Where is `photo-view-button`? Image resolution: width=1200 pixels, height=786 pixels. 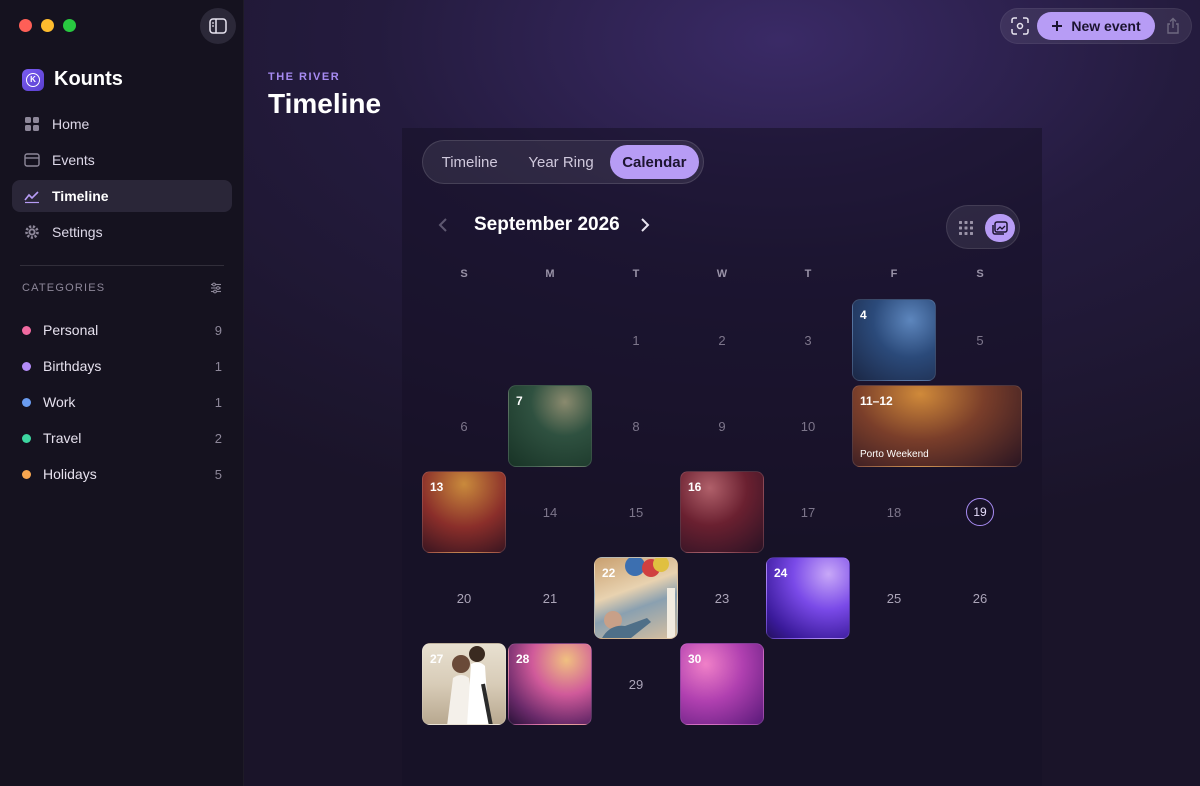
photo-view-button is located at coordinates (1000, 228).